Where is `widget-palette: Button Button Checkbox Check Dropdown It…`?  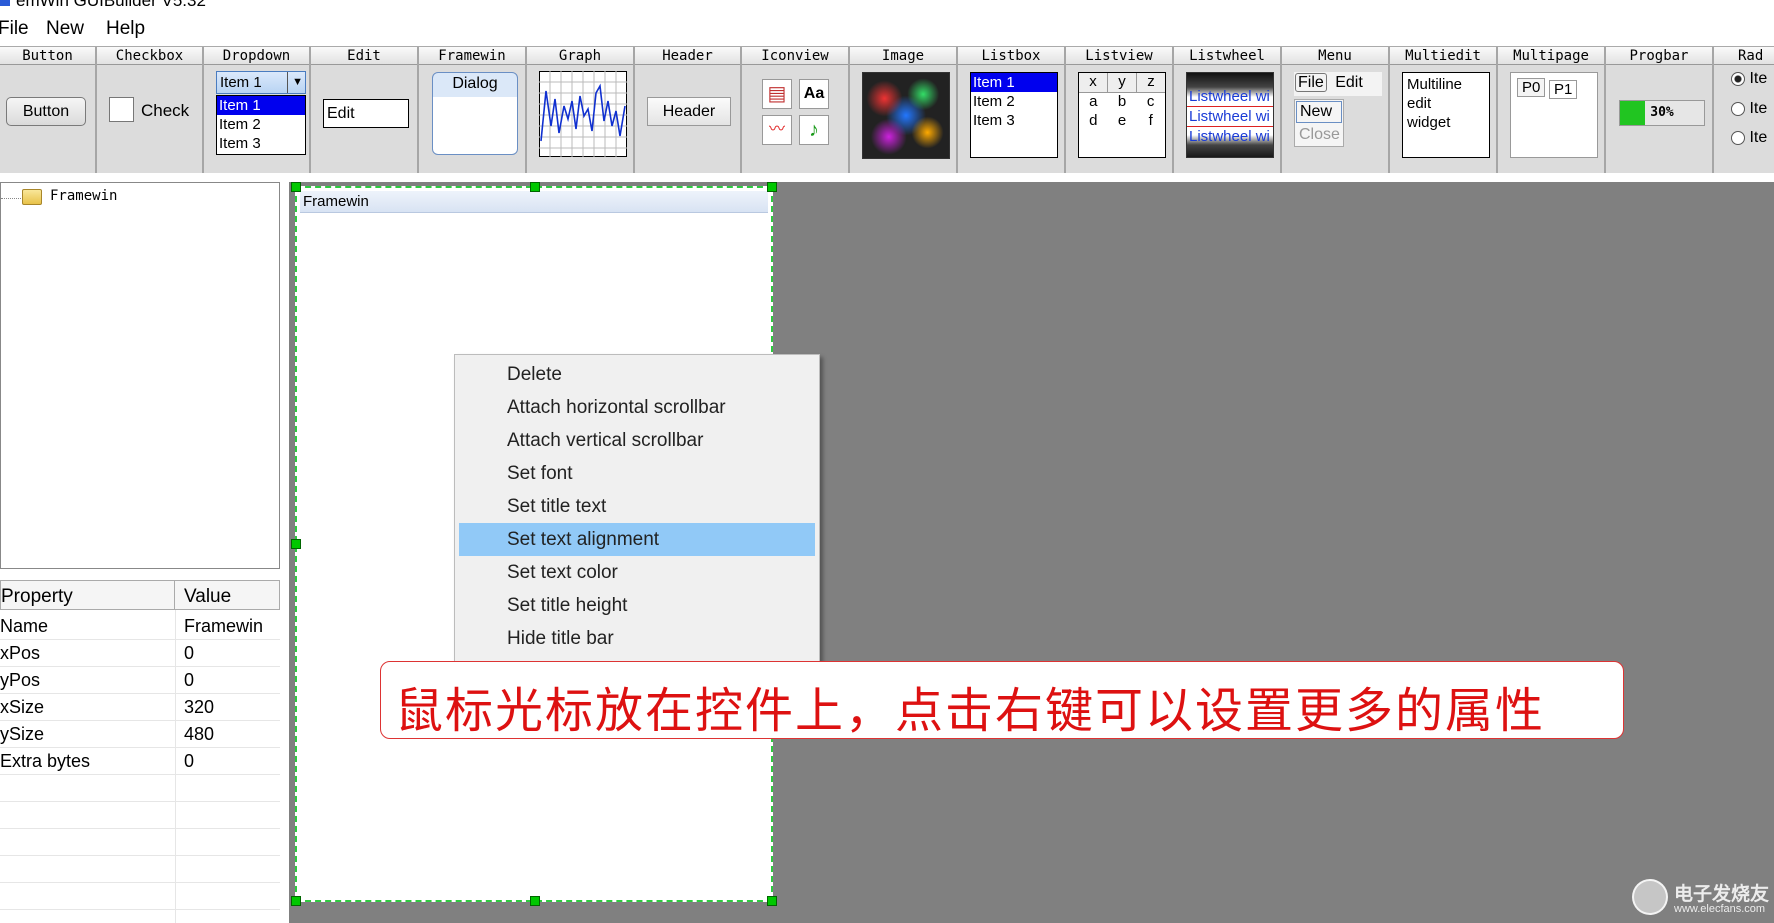
widget-palette: Button Button Checkbox Check Dropdown It… is located at coordinates (887, 109).